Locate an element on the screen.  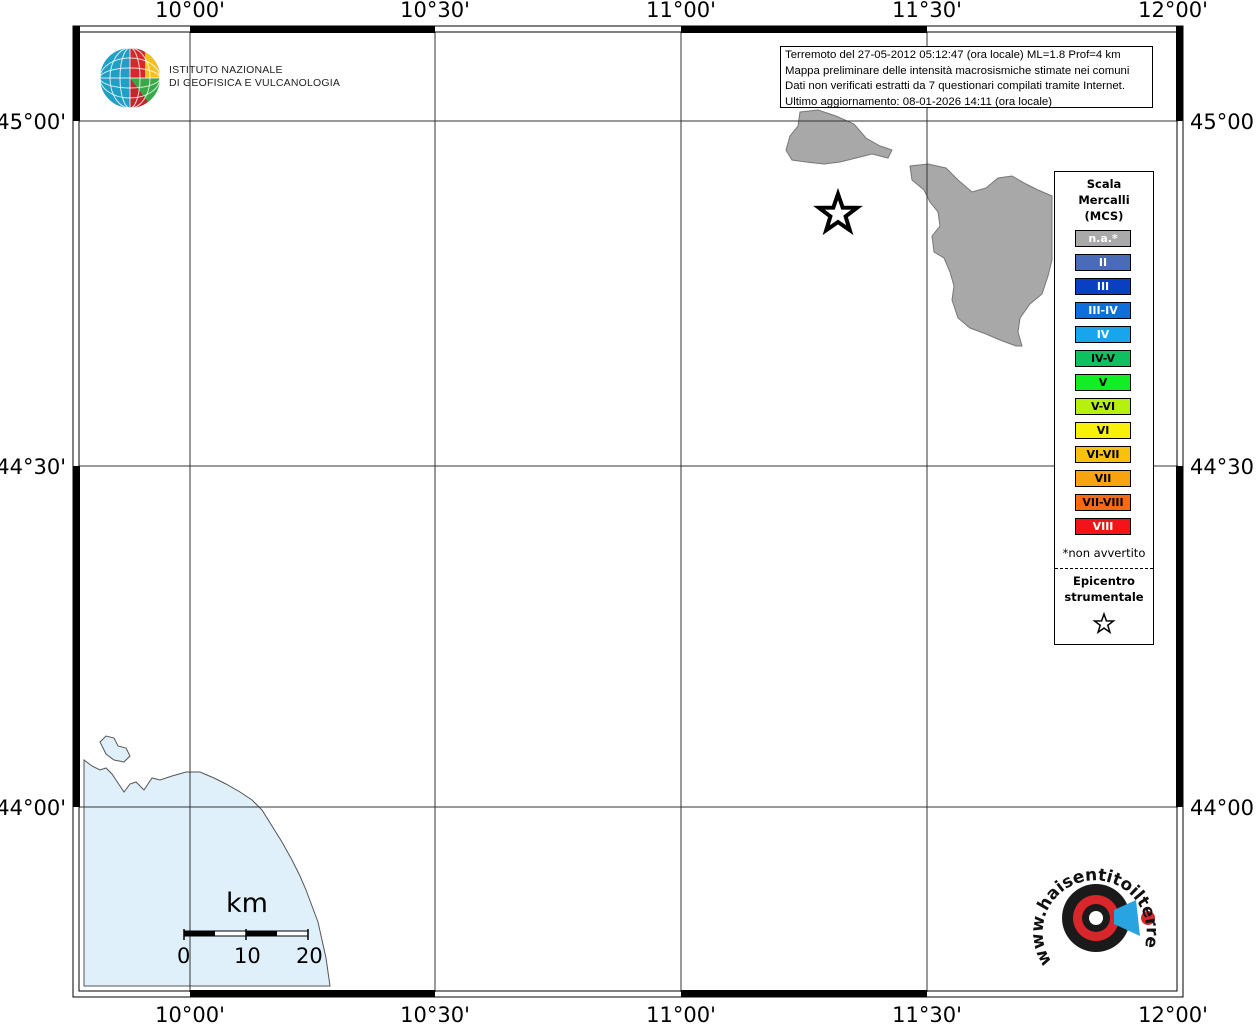
legend-item: IV is located at coordinates (1103, 334).